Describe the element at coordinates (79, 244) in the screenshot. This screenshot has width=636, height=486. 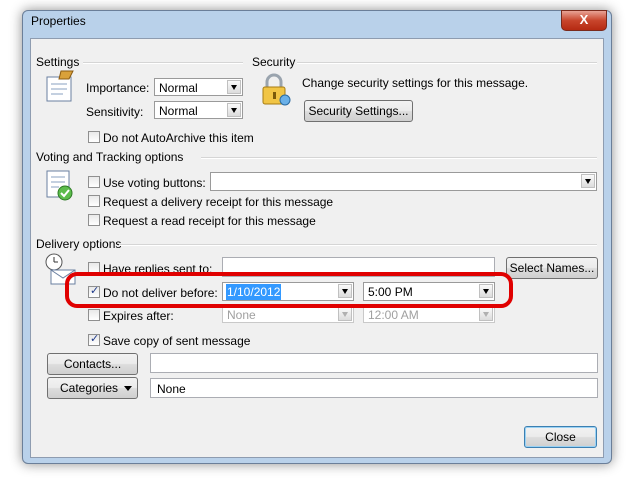
I see `delivery-heading: Delivery options` at that location.